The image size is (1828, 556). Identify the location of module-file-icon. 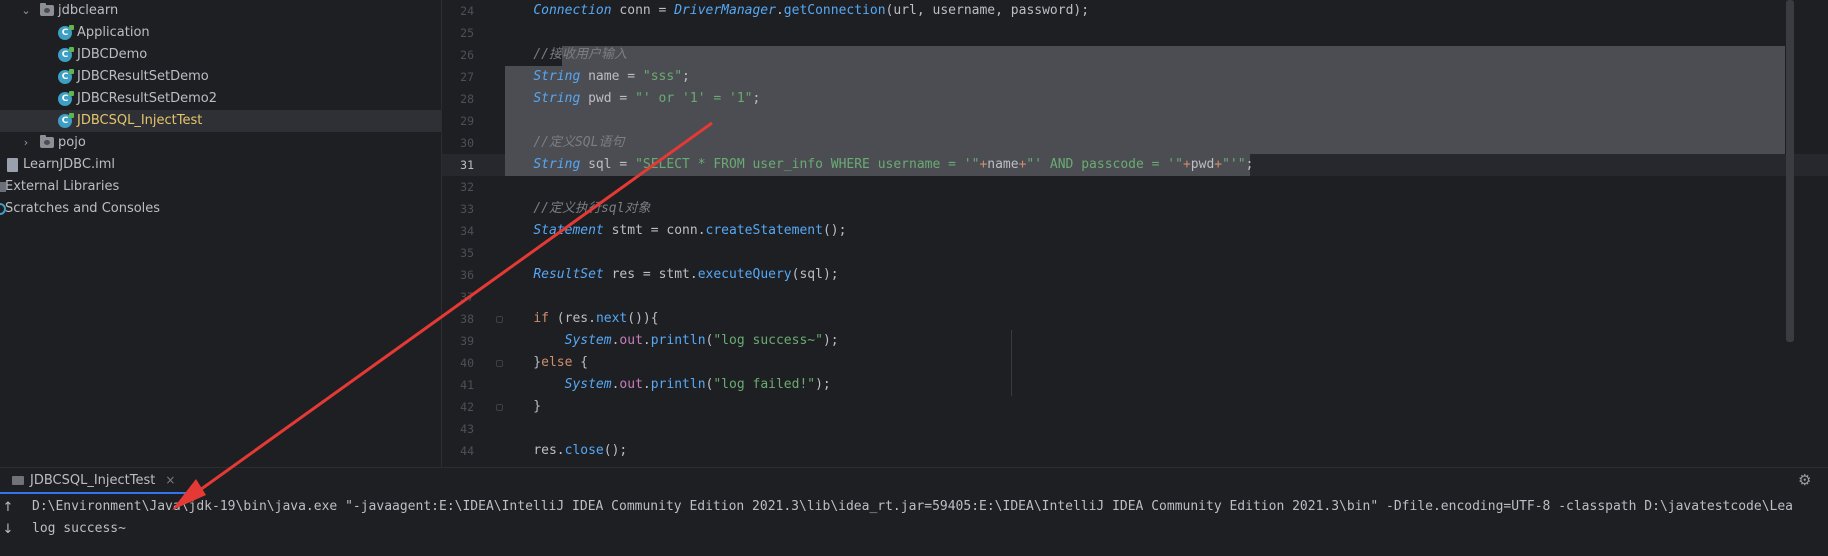
(12, 165).